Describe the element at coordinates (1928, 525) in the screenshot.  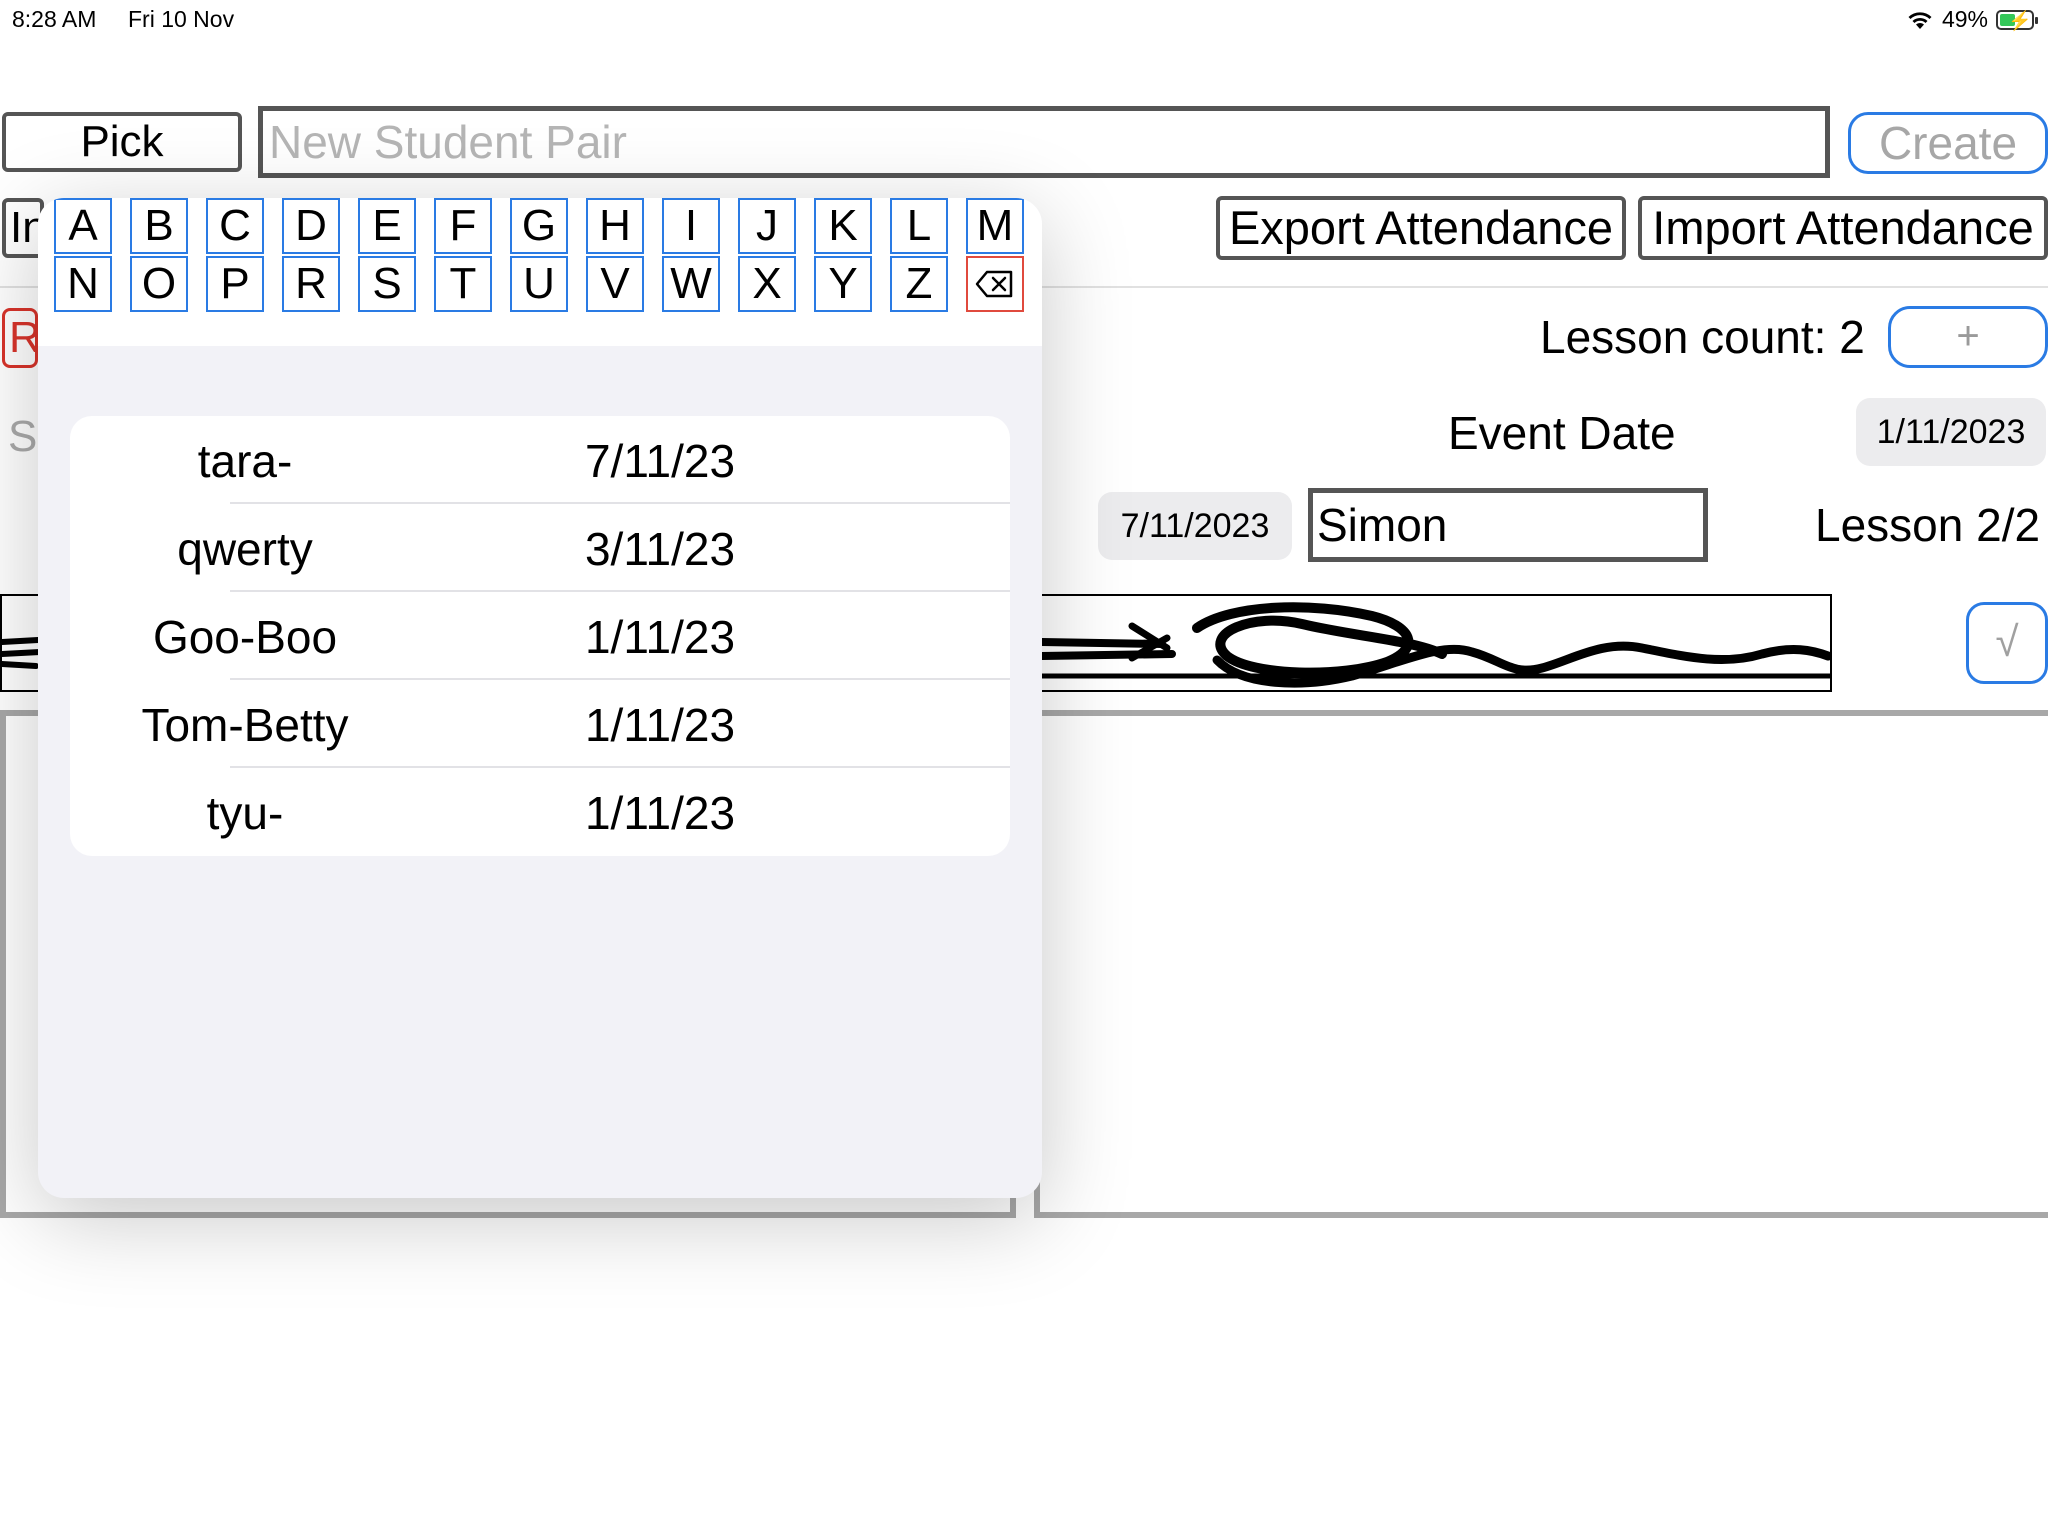
I see `lesson-progress: Lesson 2/2` at that location.